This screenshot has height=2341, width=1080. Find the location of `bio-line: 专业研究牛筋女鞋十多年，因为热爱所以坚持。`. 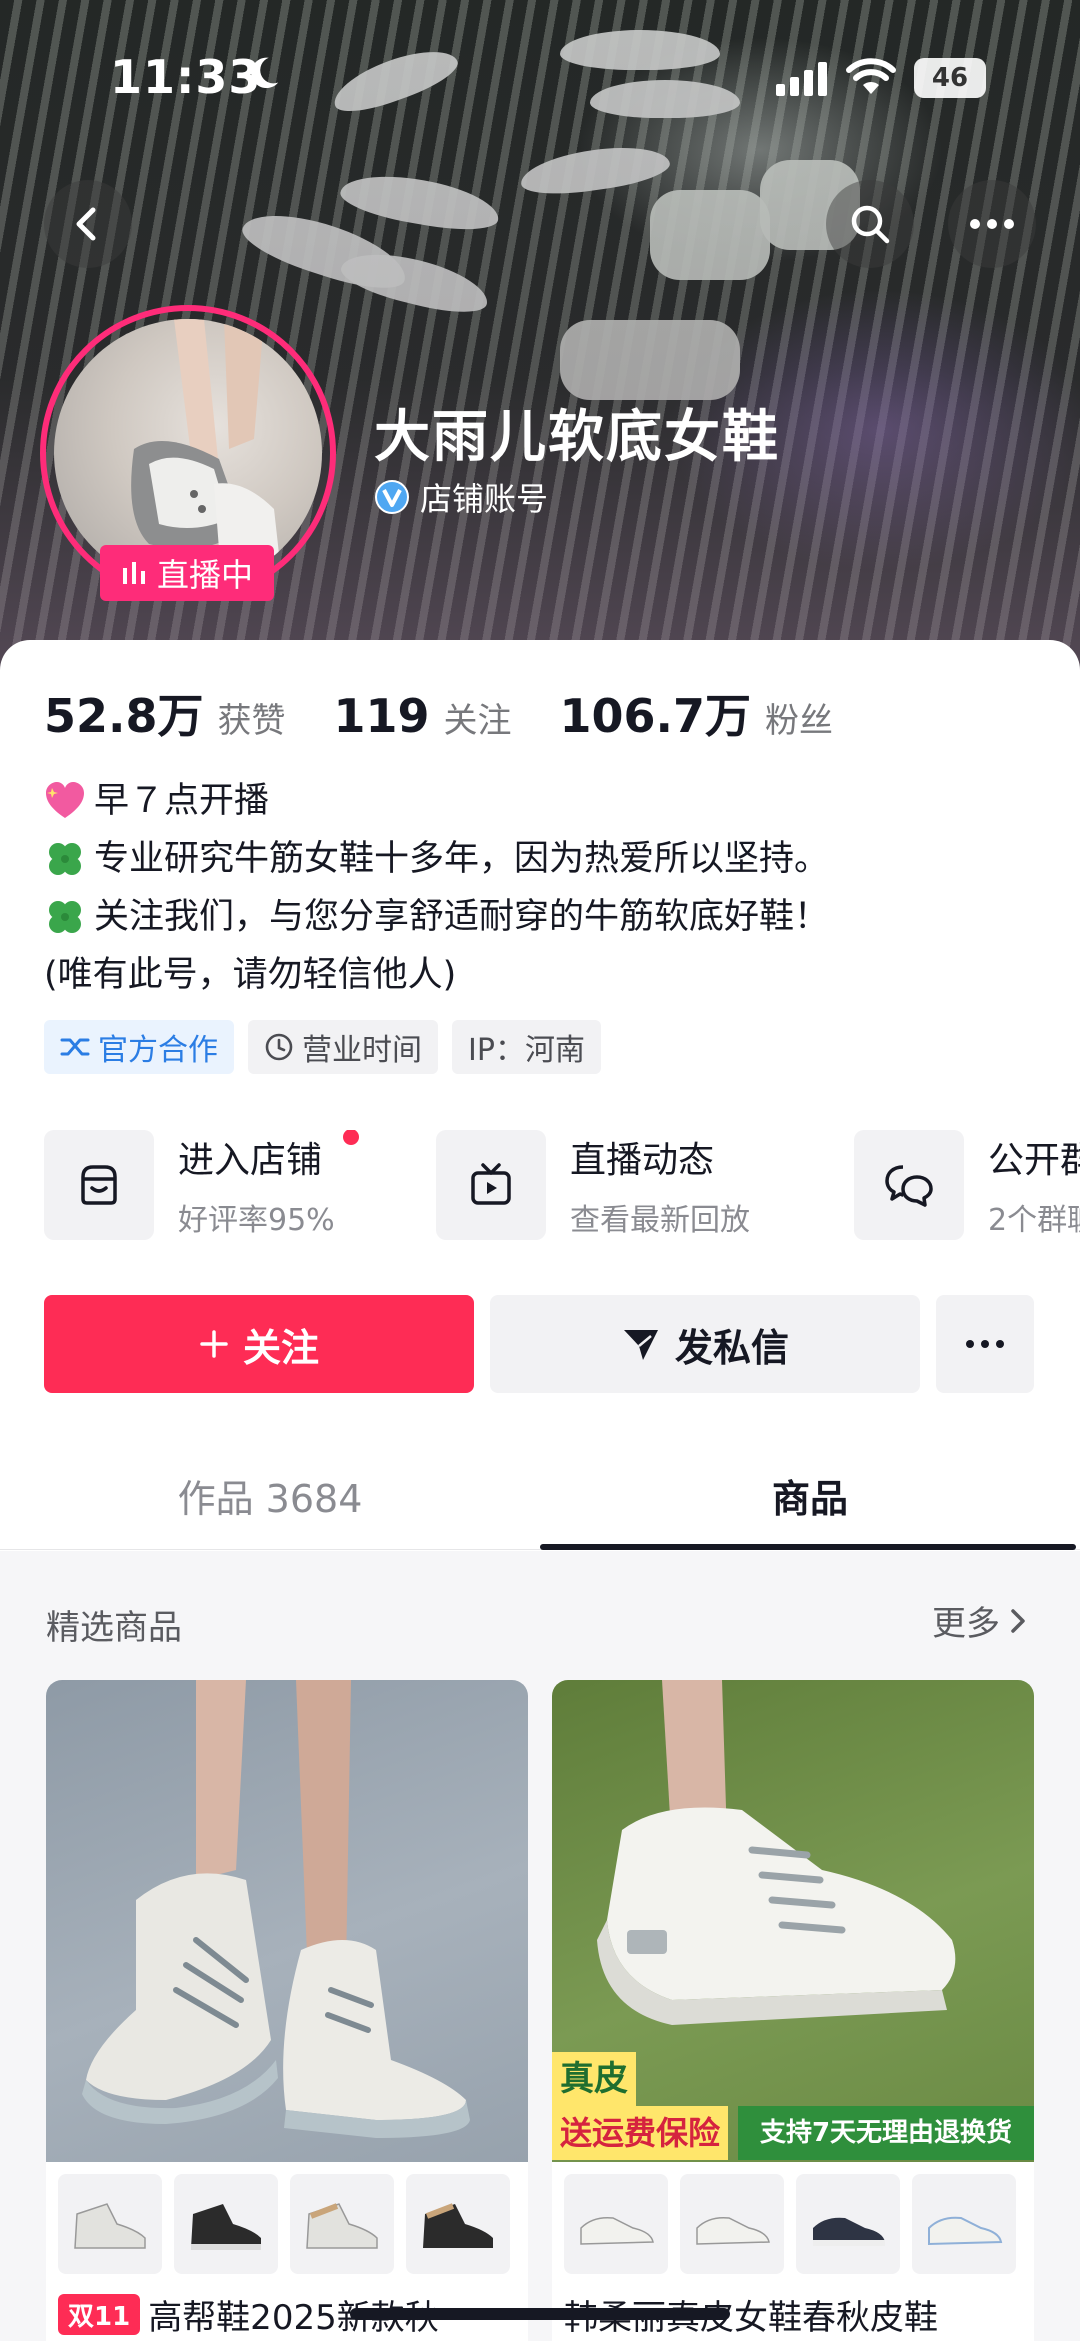

bio-line: 专业研究牛筋女鞋十多年，因为热爱所以坚持。 is located at coordinates (436, 859).